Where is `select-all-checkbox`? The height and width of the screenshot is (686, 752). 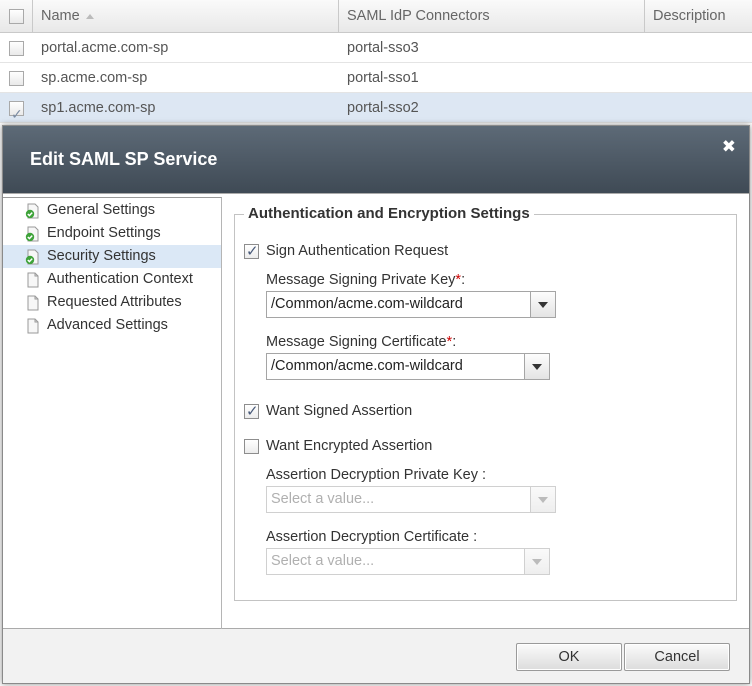 select-all-checkbox is located at coordinates (16, 16).